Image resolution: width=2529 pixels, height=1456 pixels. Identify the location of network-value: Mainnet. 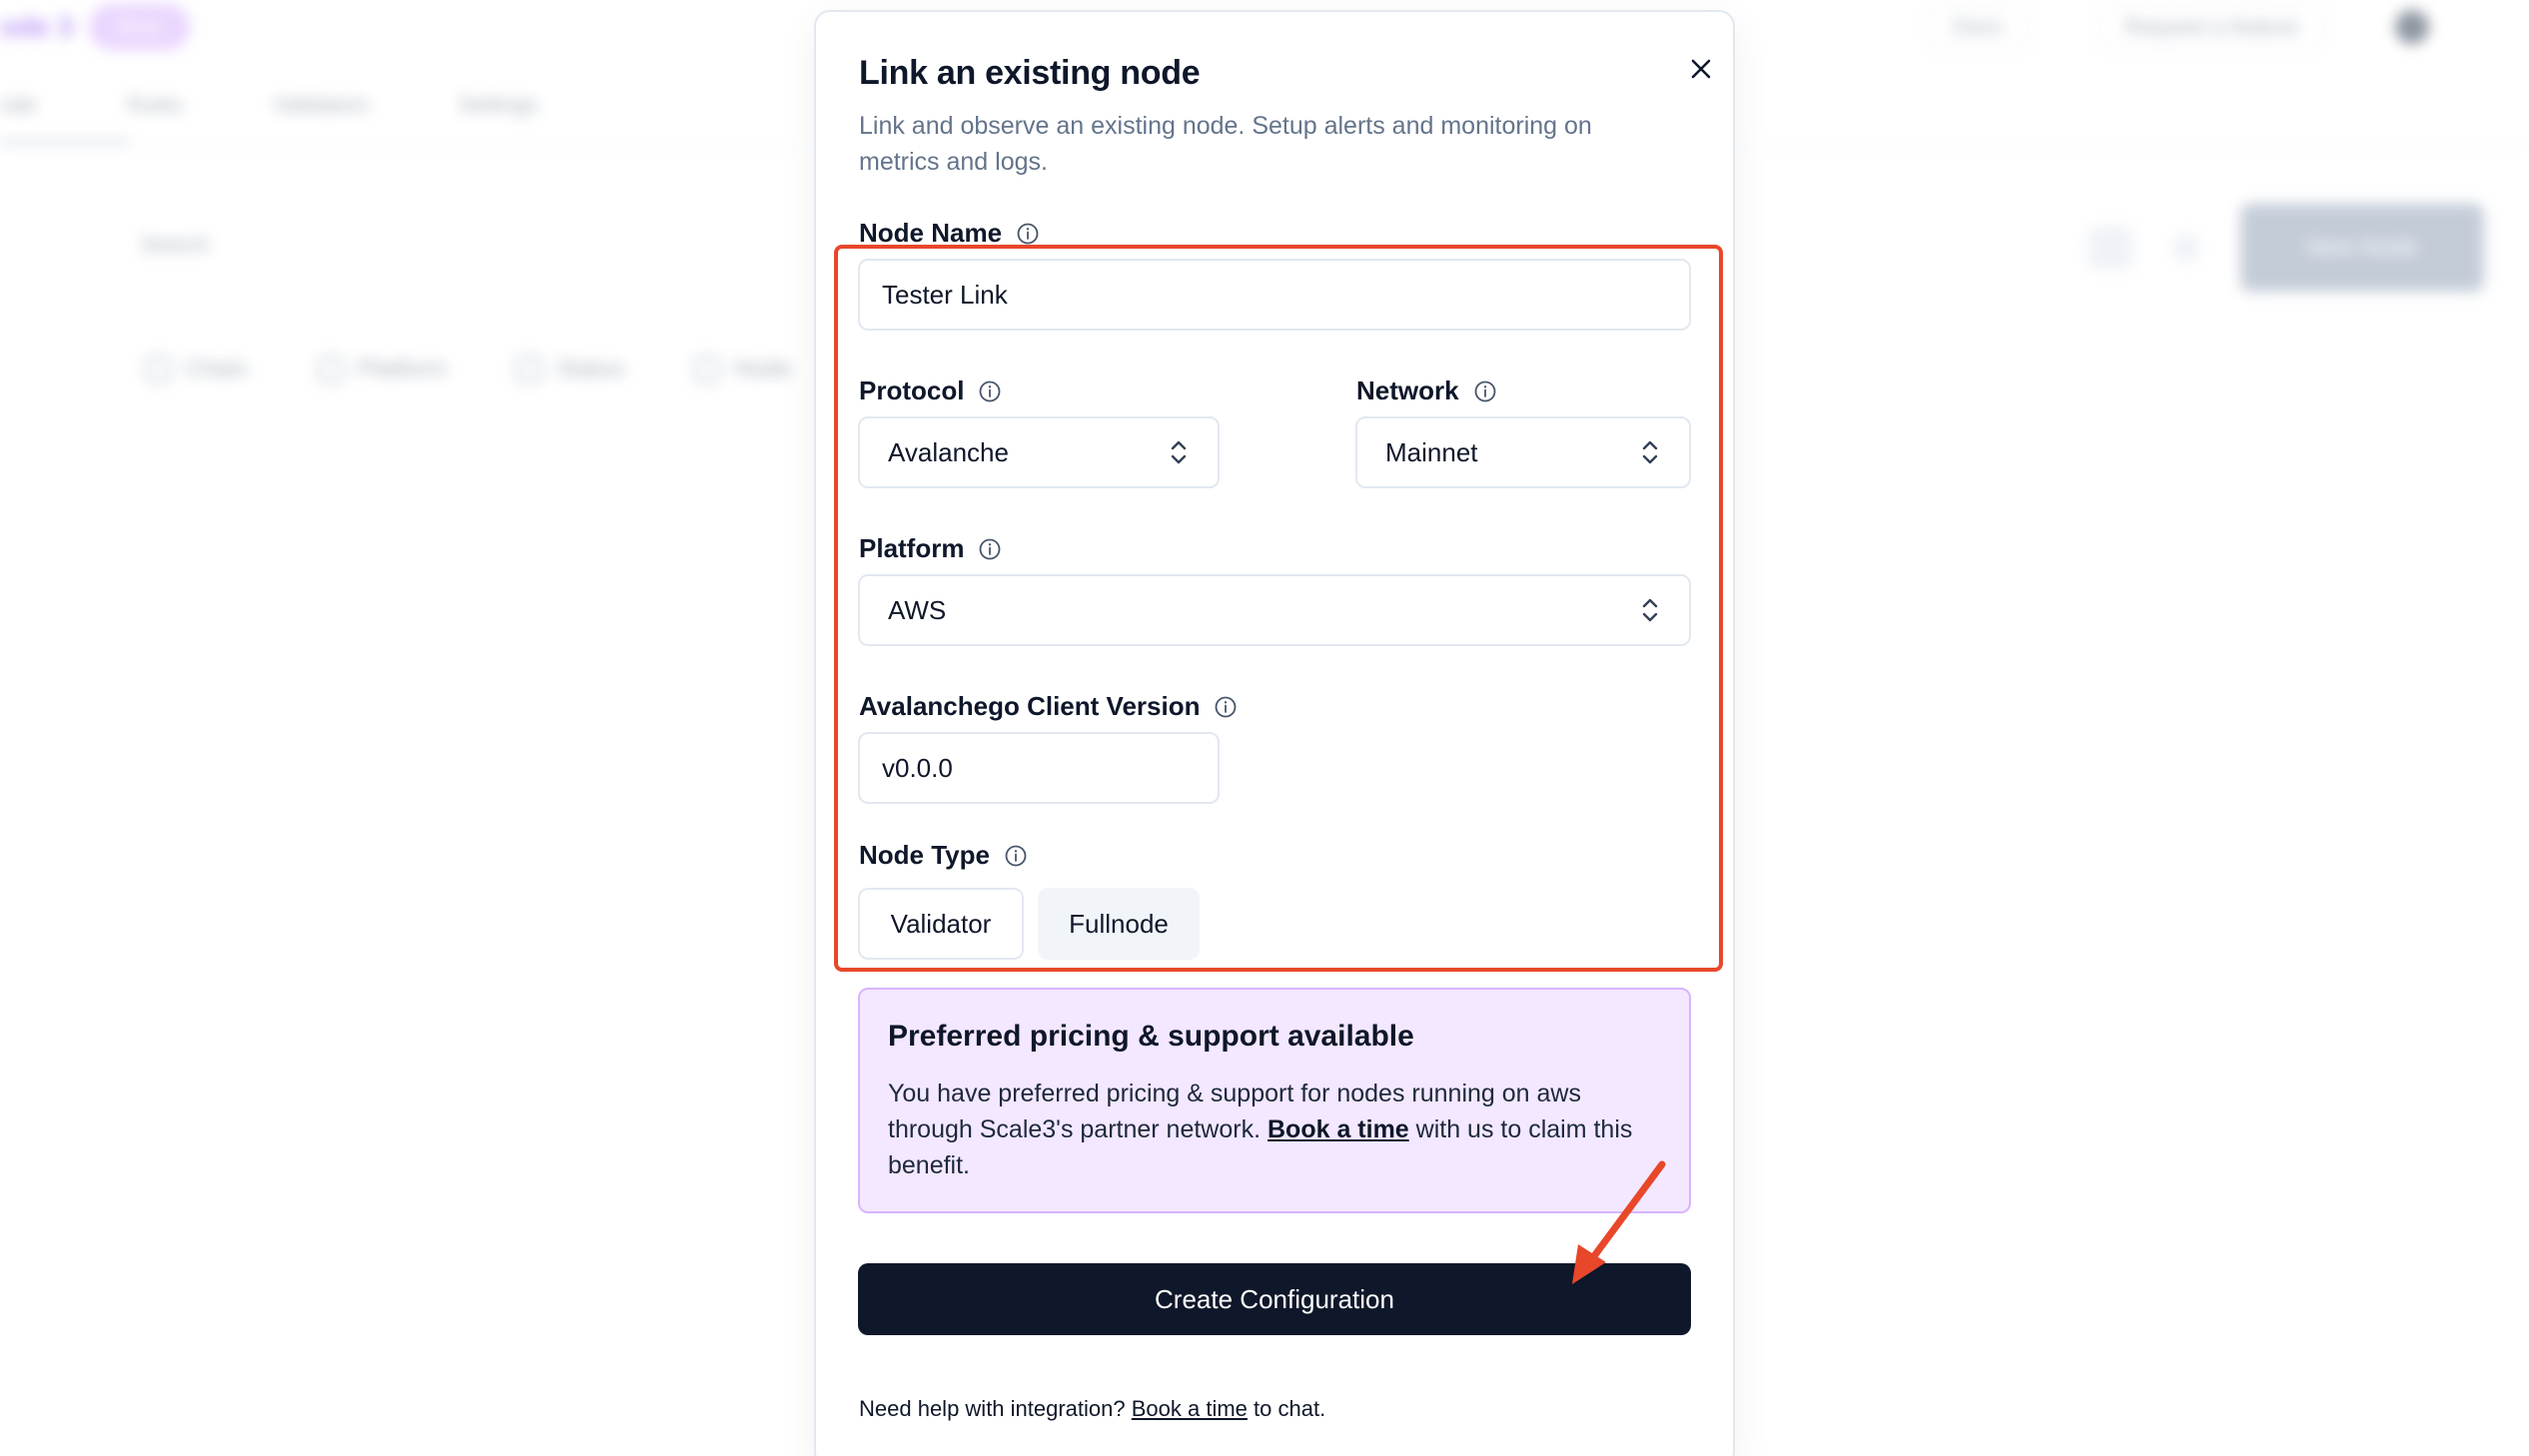
(1431, 452).